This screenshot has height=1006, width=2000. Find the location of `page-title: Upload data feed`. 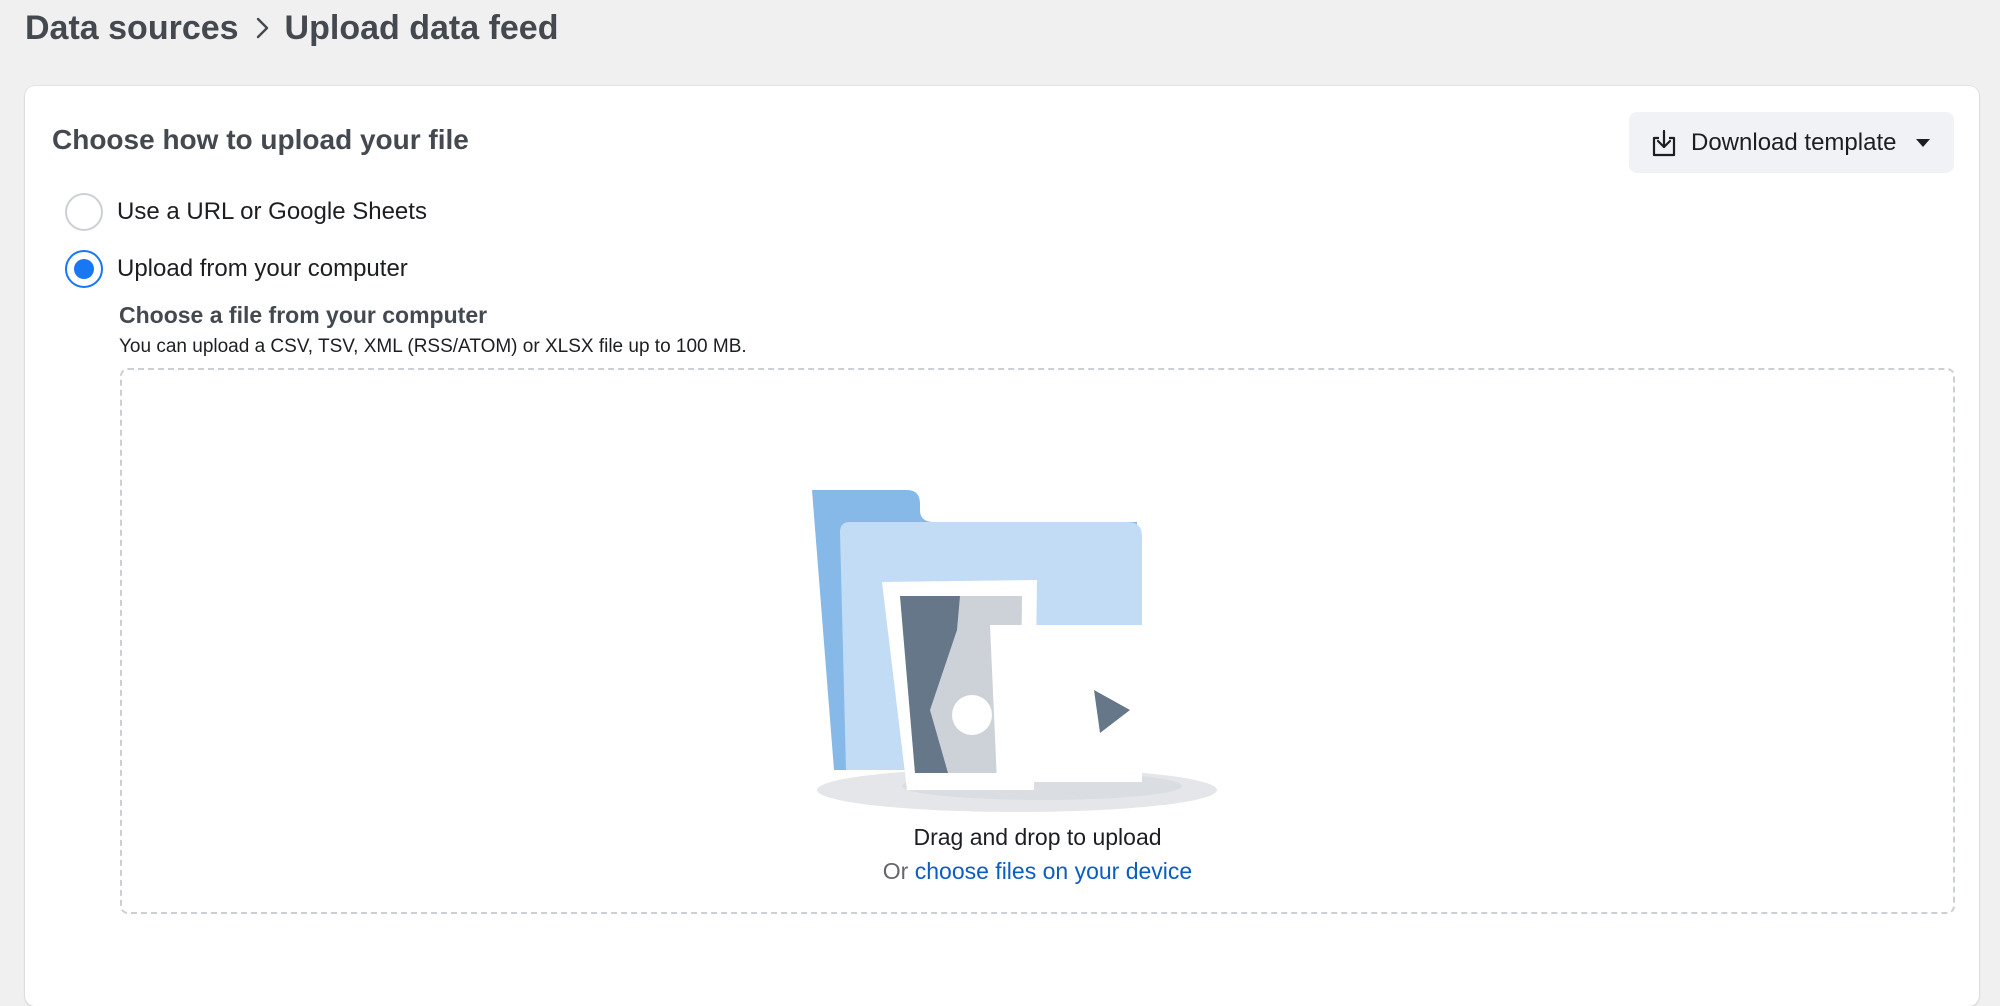

page-title: Upload data feed is located at coordinates (421, 27).